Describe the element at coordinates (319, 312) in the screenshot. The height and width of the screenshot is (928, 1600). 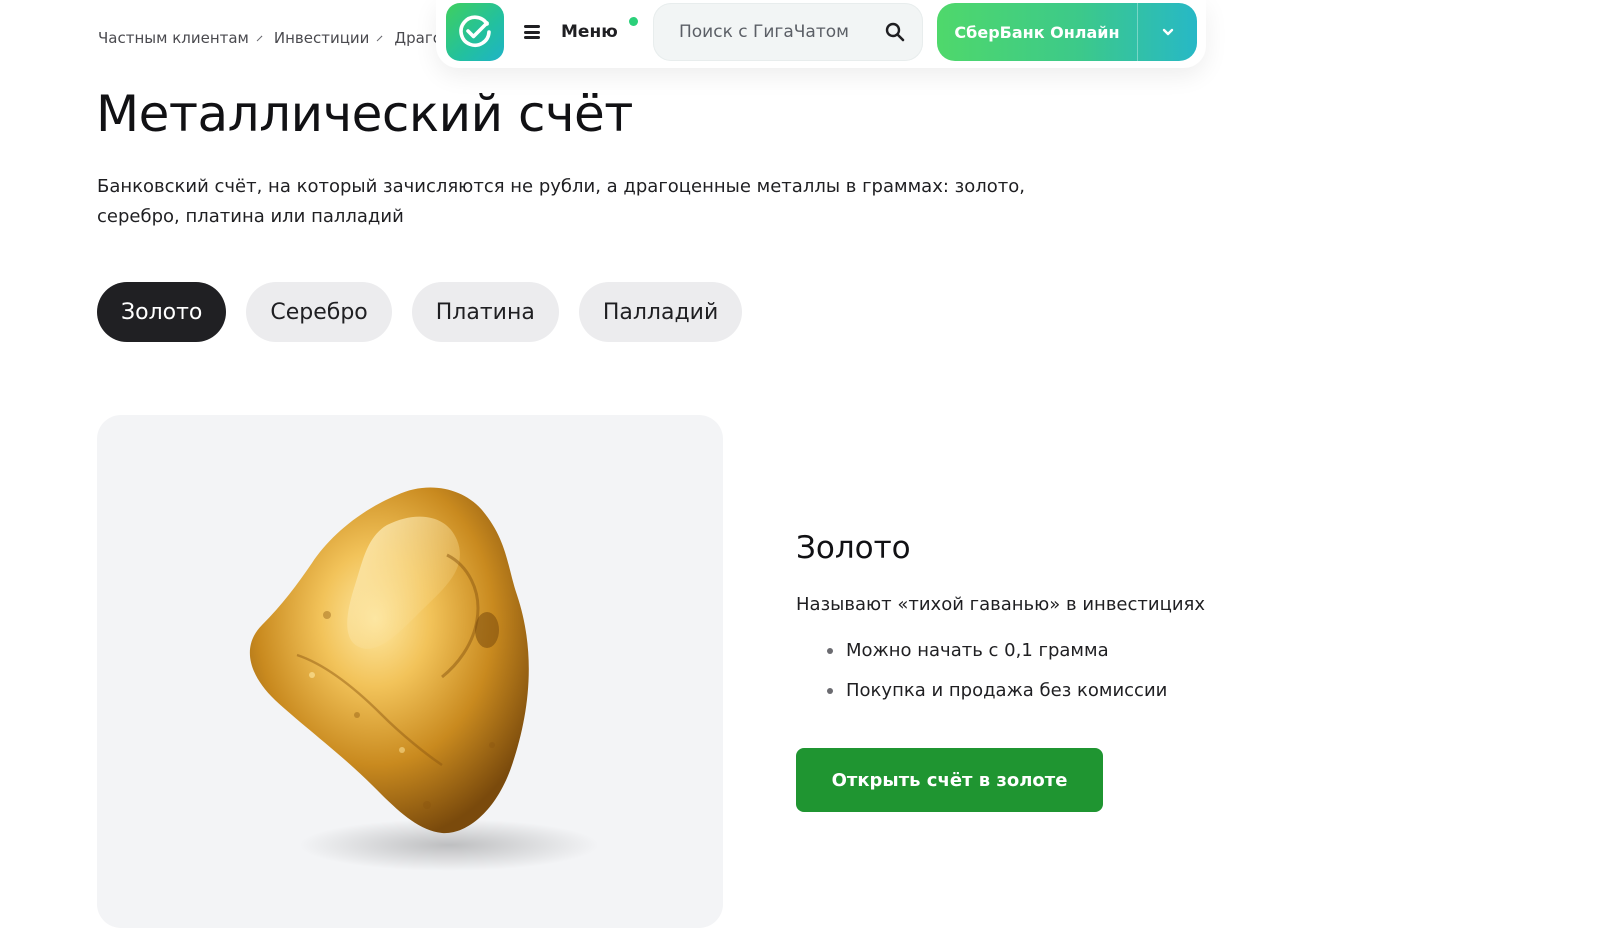
I see `tab-silver: Серебро` at that location.